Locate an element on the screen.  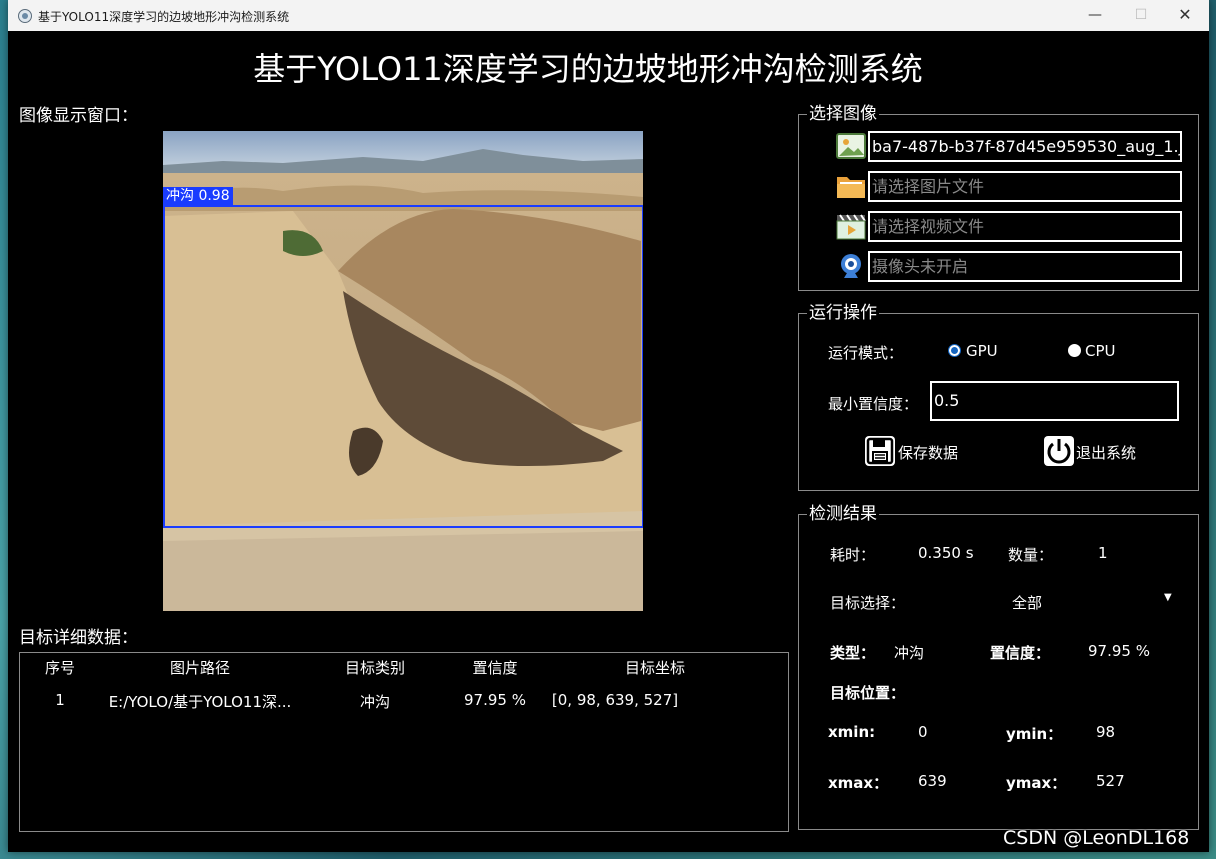
video-icon is located at coordinates (851, 226).